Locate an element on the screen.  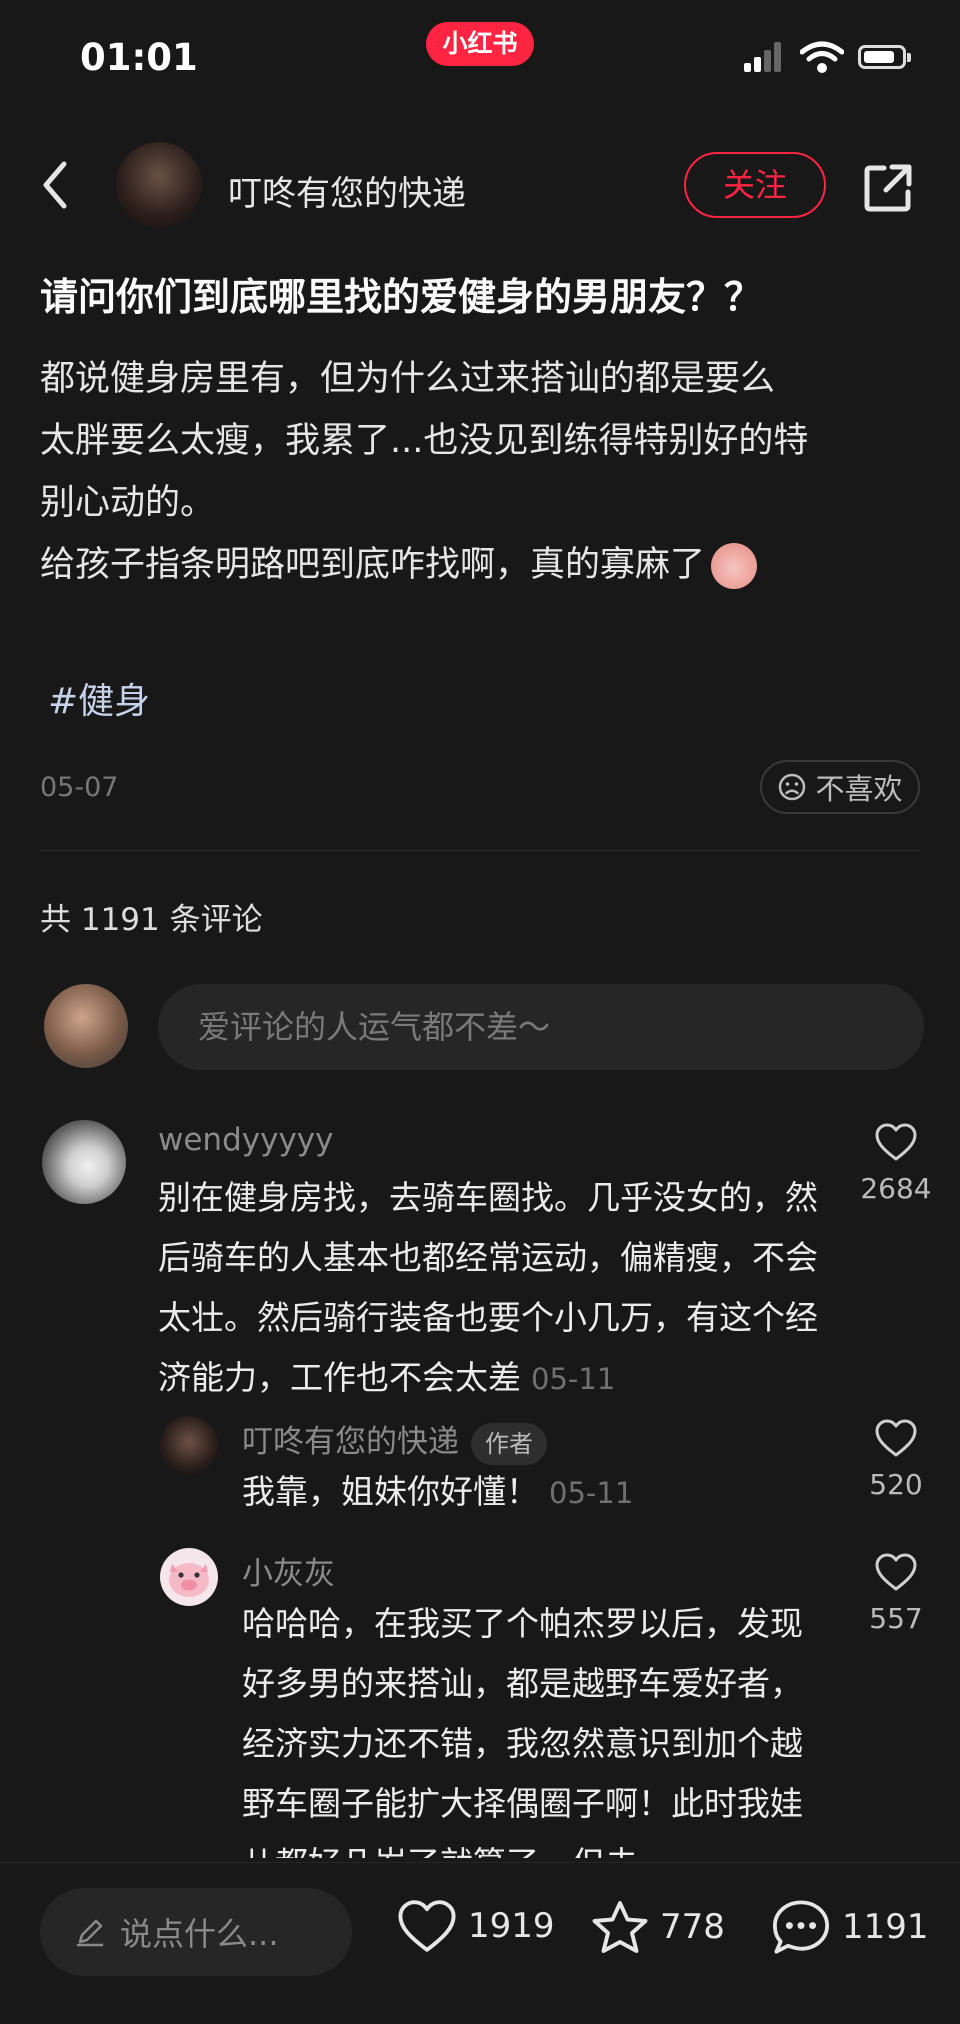
comment-like-count: 2684 is located at coordinates (896, 1188).